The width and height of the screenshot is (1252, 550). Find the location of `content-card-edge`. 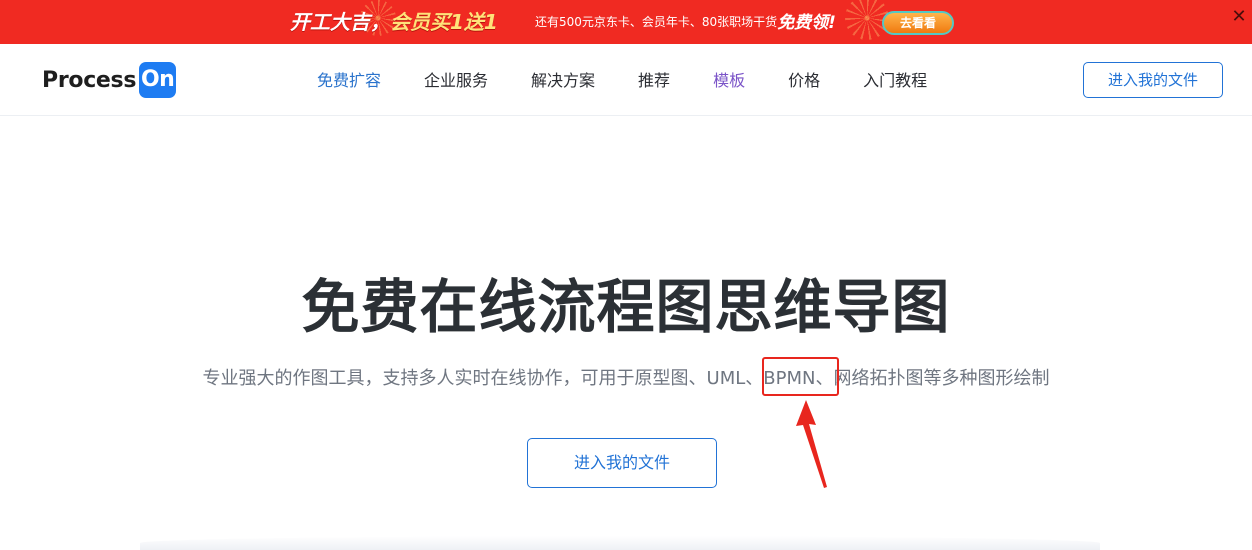

content-card-edge is located at coordinates (620, 543).